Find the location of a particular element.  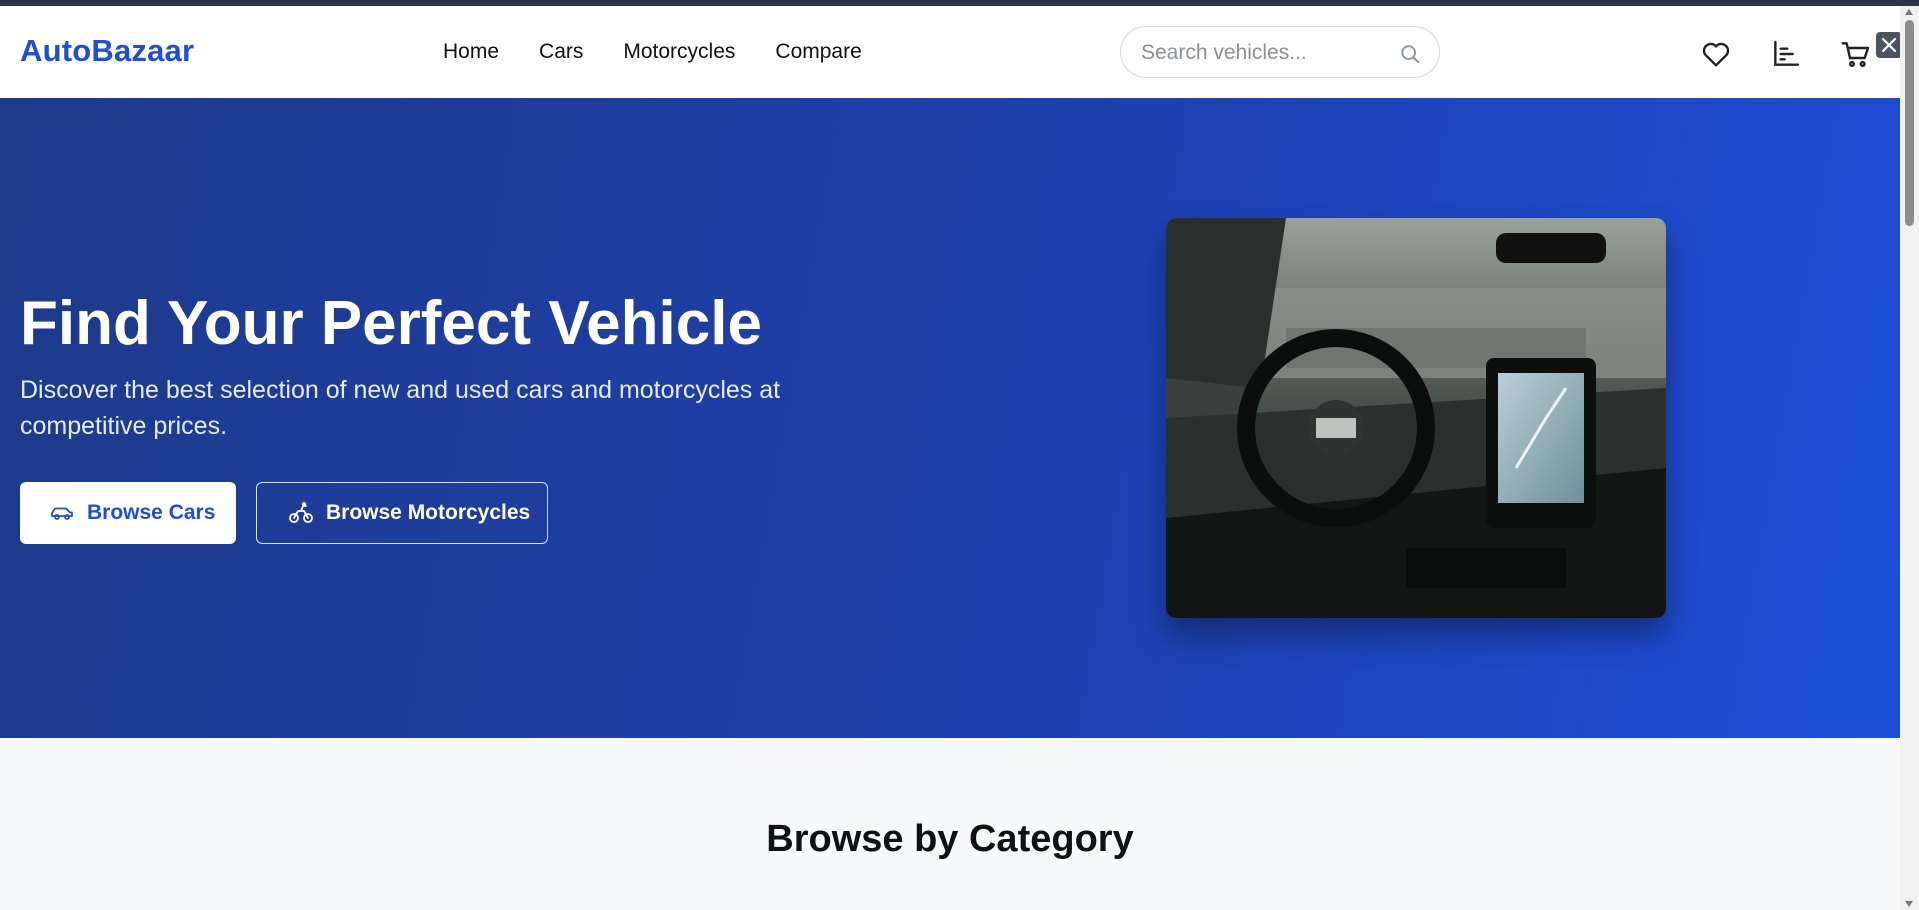

bike-icon is located at coordinates (301, 512).